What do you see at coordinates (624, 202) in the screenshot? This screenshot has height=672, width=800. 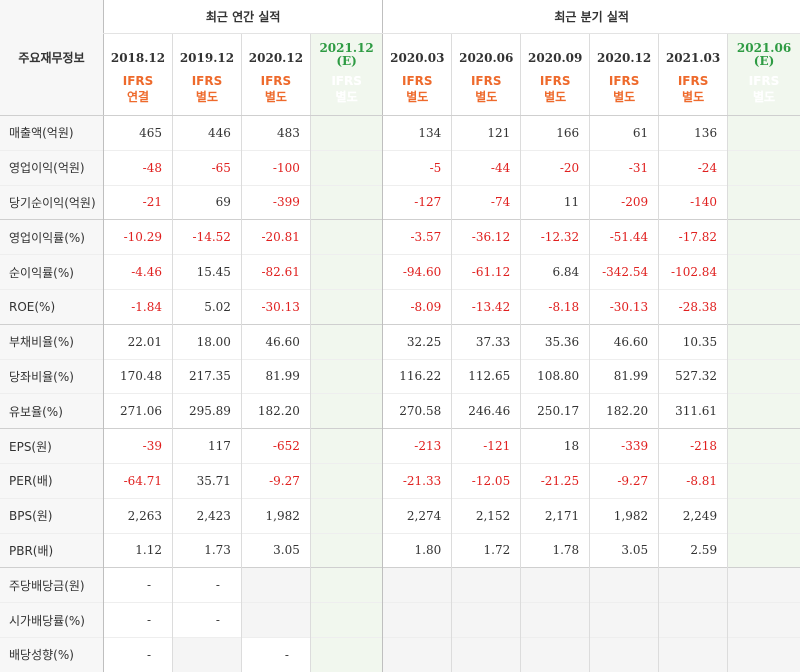 I see `value-cell: -209` at bounding box center [624, 202].